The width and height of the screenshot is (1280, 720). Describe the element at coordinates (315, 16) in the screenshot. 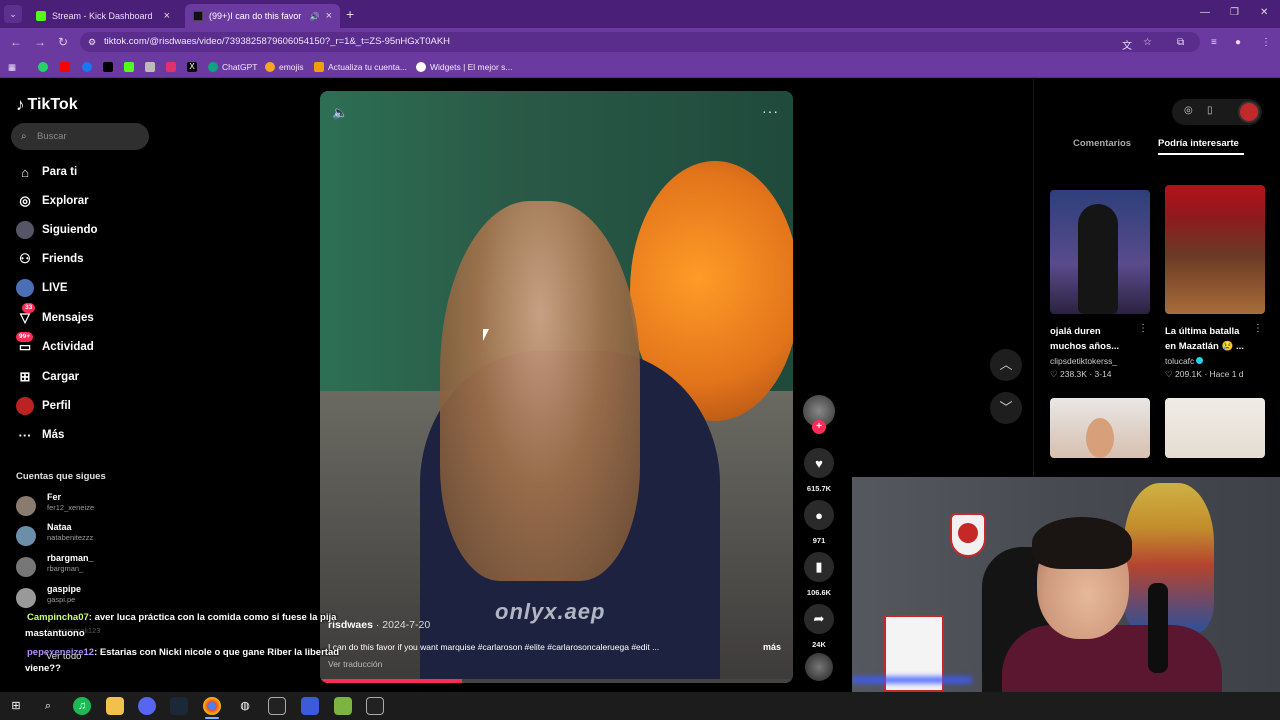

I see `speaker-icon: 🔊` at that location.